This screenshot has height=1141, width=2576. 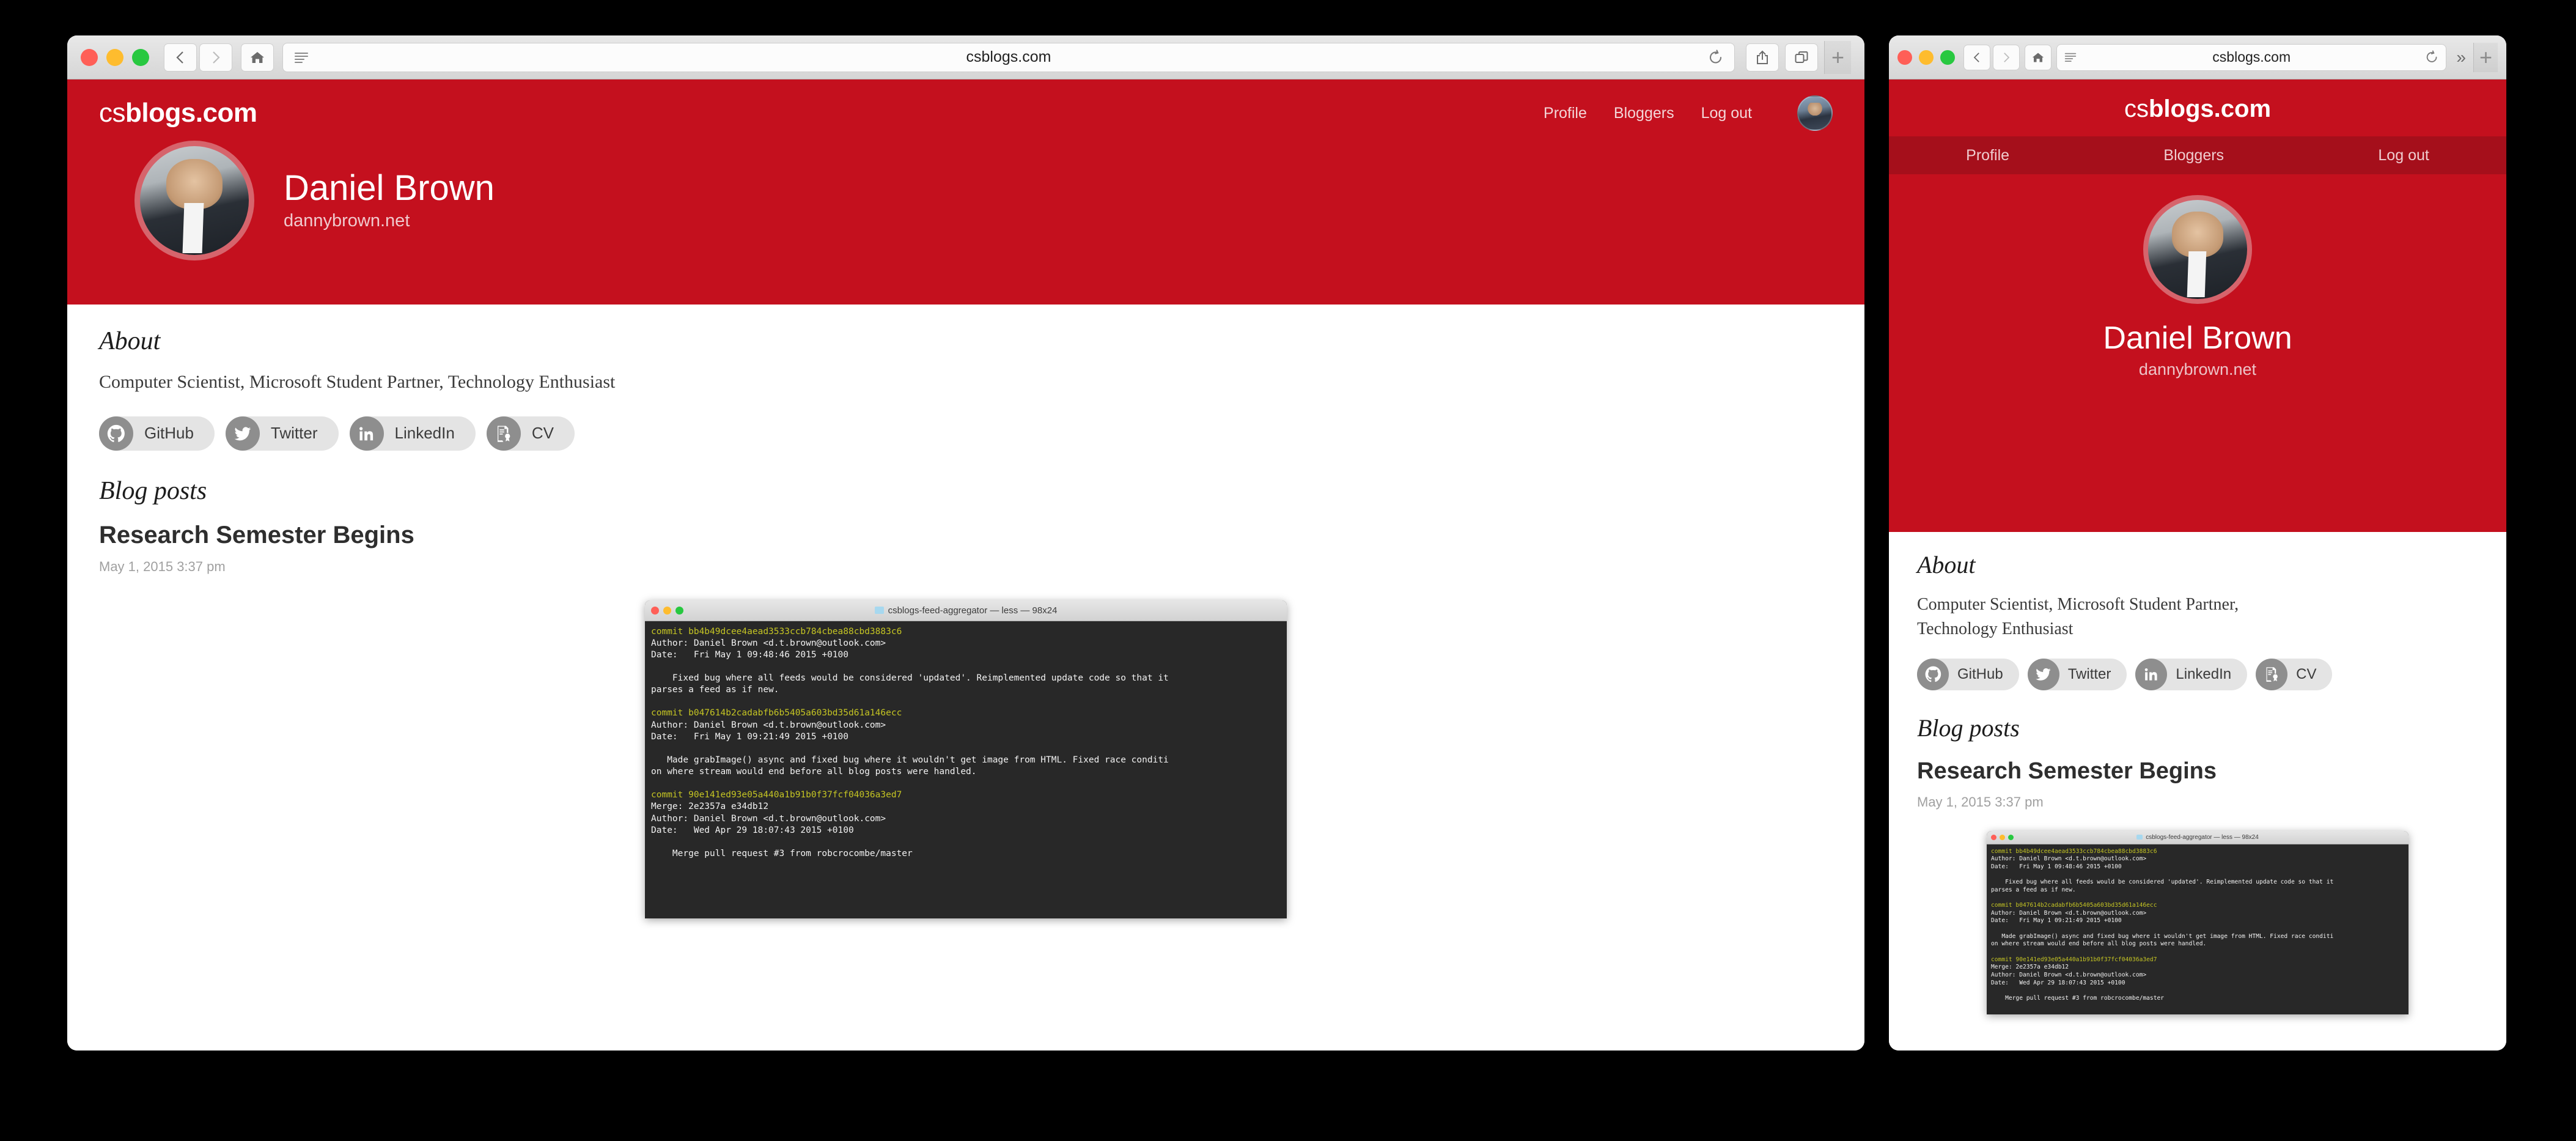 I want to click on forward-button, so click(x=215, y=58).